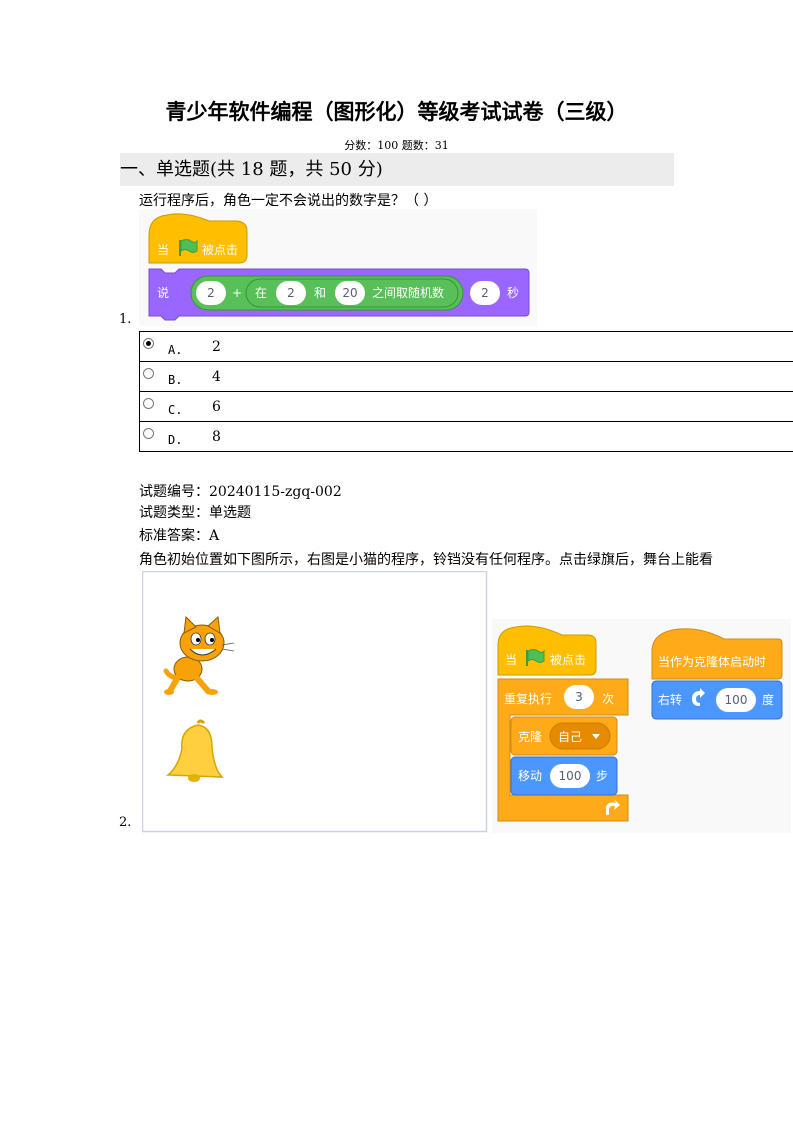 Image resolution: width=793 pixels, height=1122 pixels. What do you see at coordinates (237, 293) in the screenshot?
I see `q1-plus: +` at bounding box center [237, 293].